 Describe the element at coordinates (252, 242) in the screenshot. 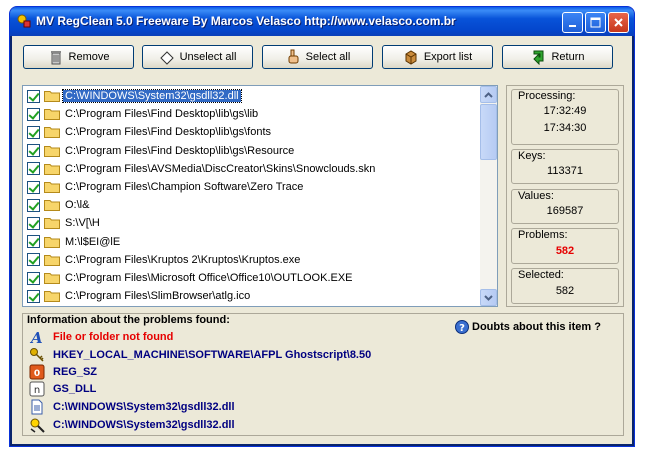

I see `list-item: M:\l$EI@lE` at that location.